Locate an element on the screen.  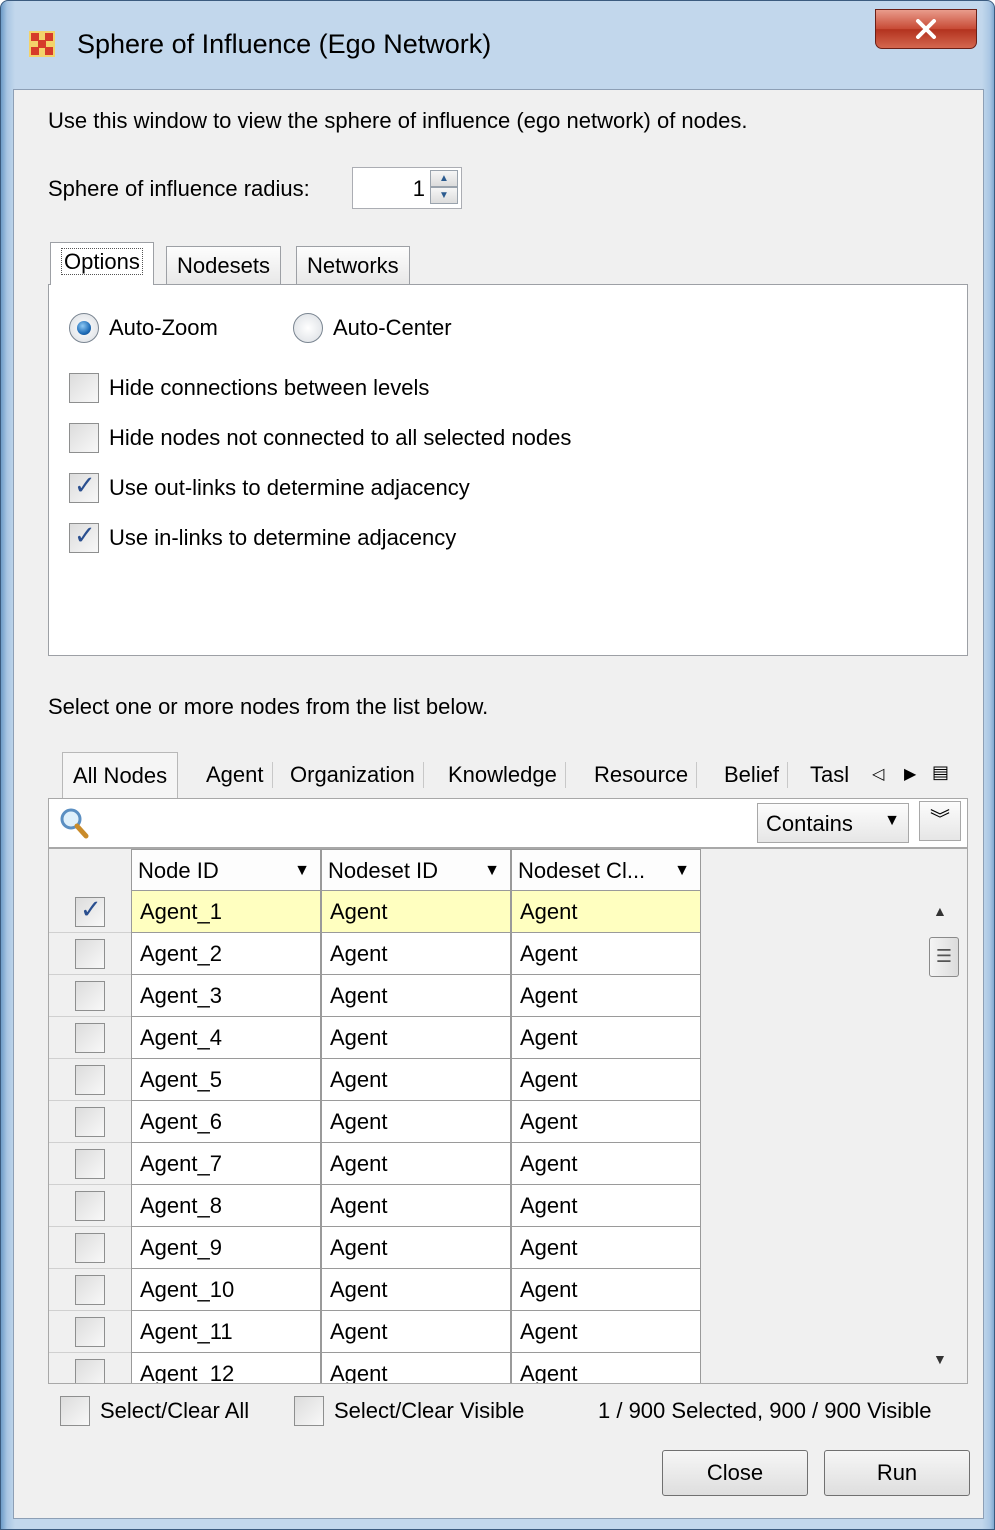
auto-zoom-label: Auto-Zoom is located at coordinates (163, 328).